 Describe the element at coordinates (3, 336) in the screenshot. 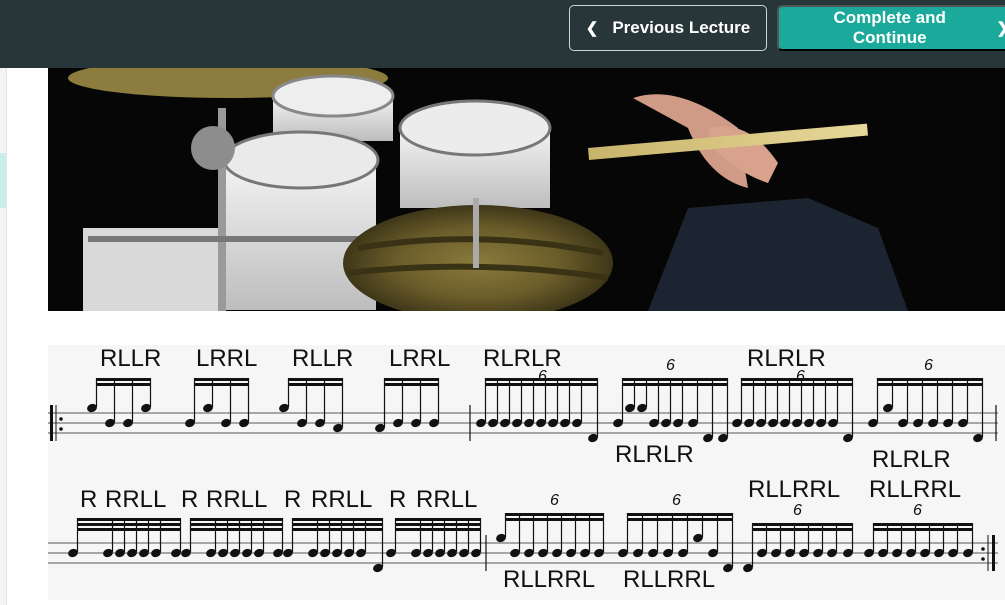

I see `sidebar-edge` at that location.